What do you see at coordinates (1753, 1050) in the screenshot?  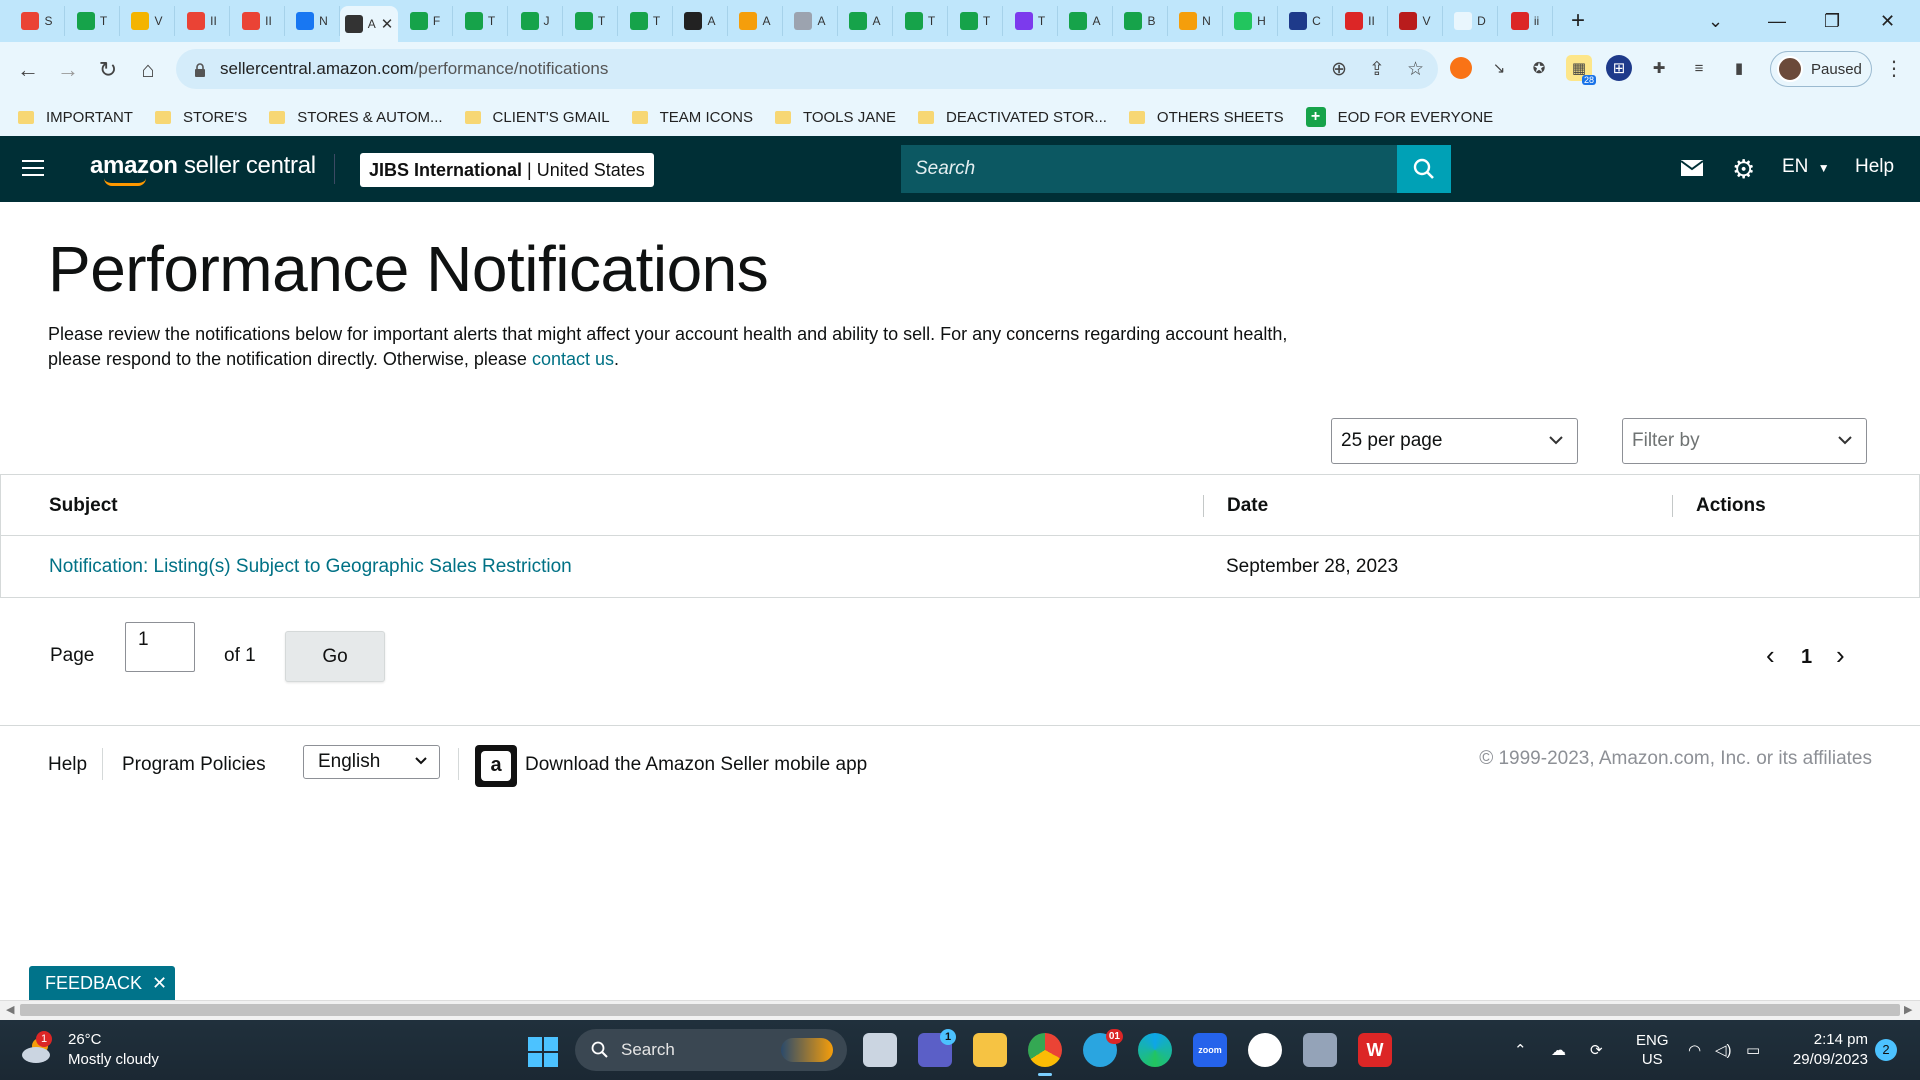 I see `battery-icon: ▭` at bounding box center [1753, 1050].